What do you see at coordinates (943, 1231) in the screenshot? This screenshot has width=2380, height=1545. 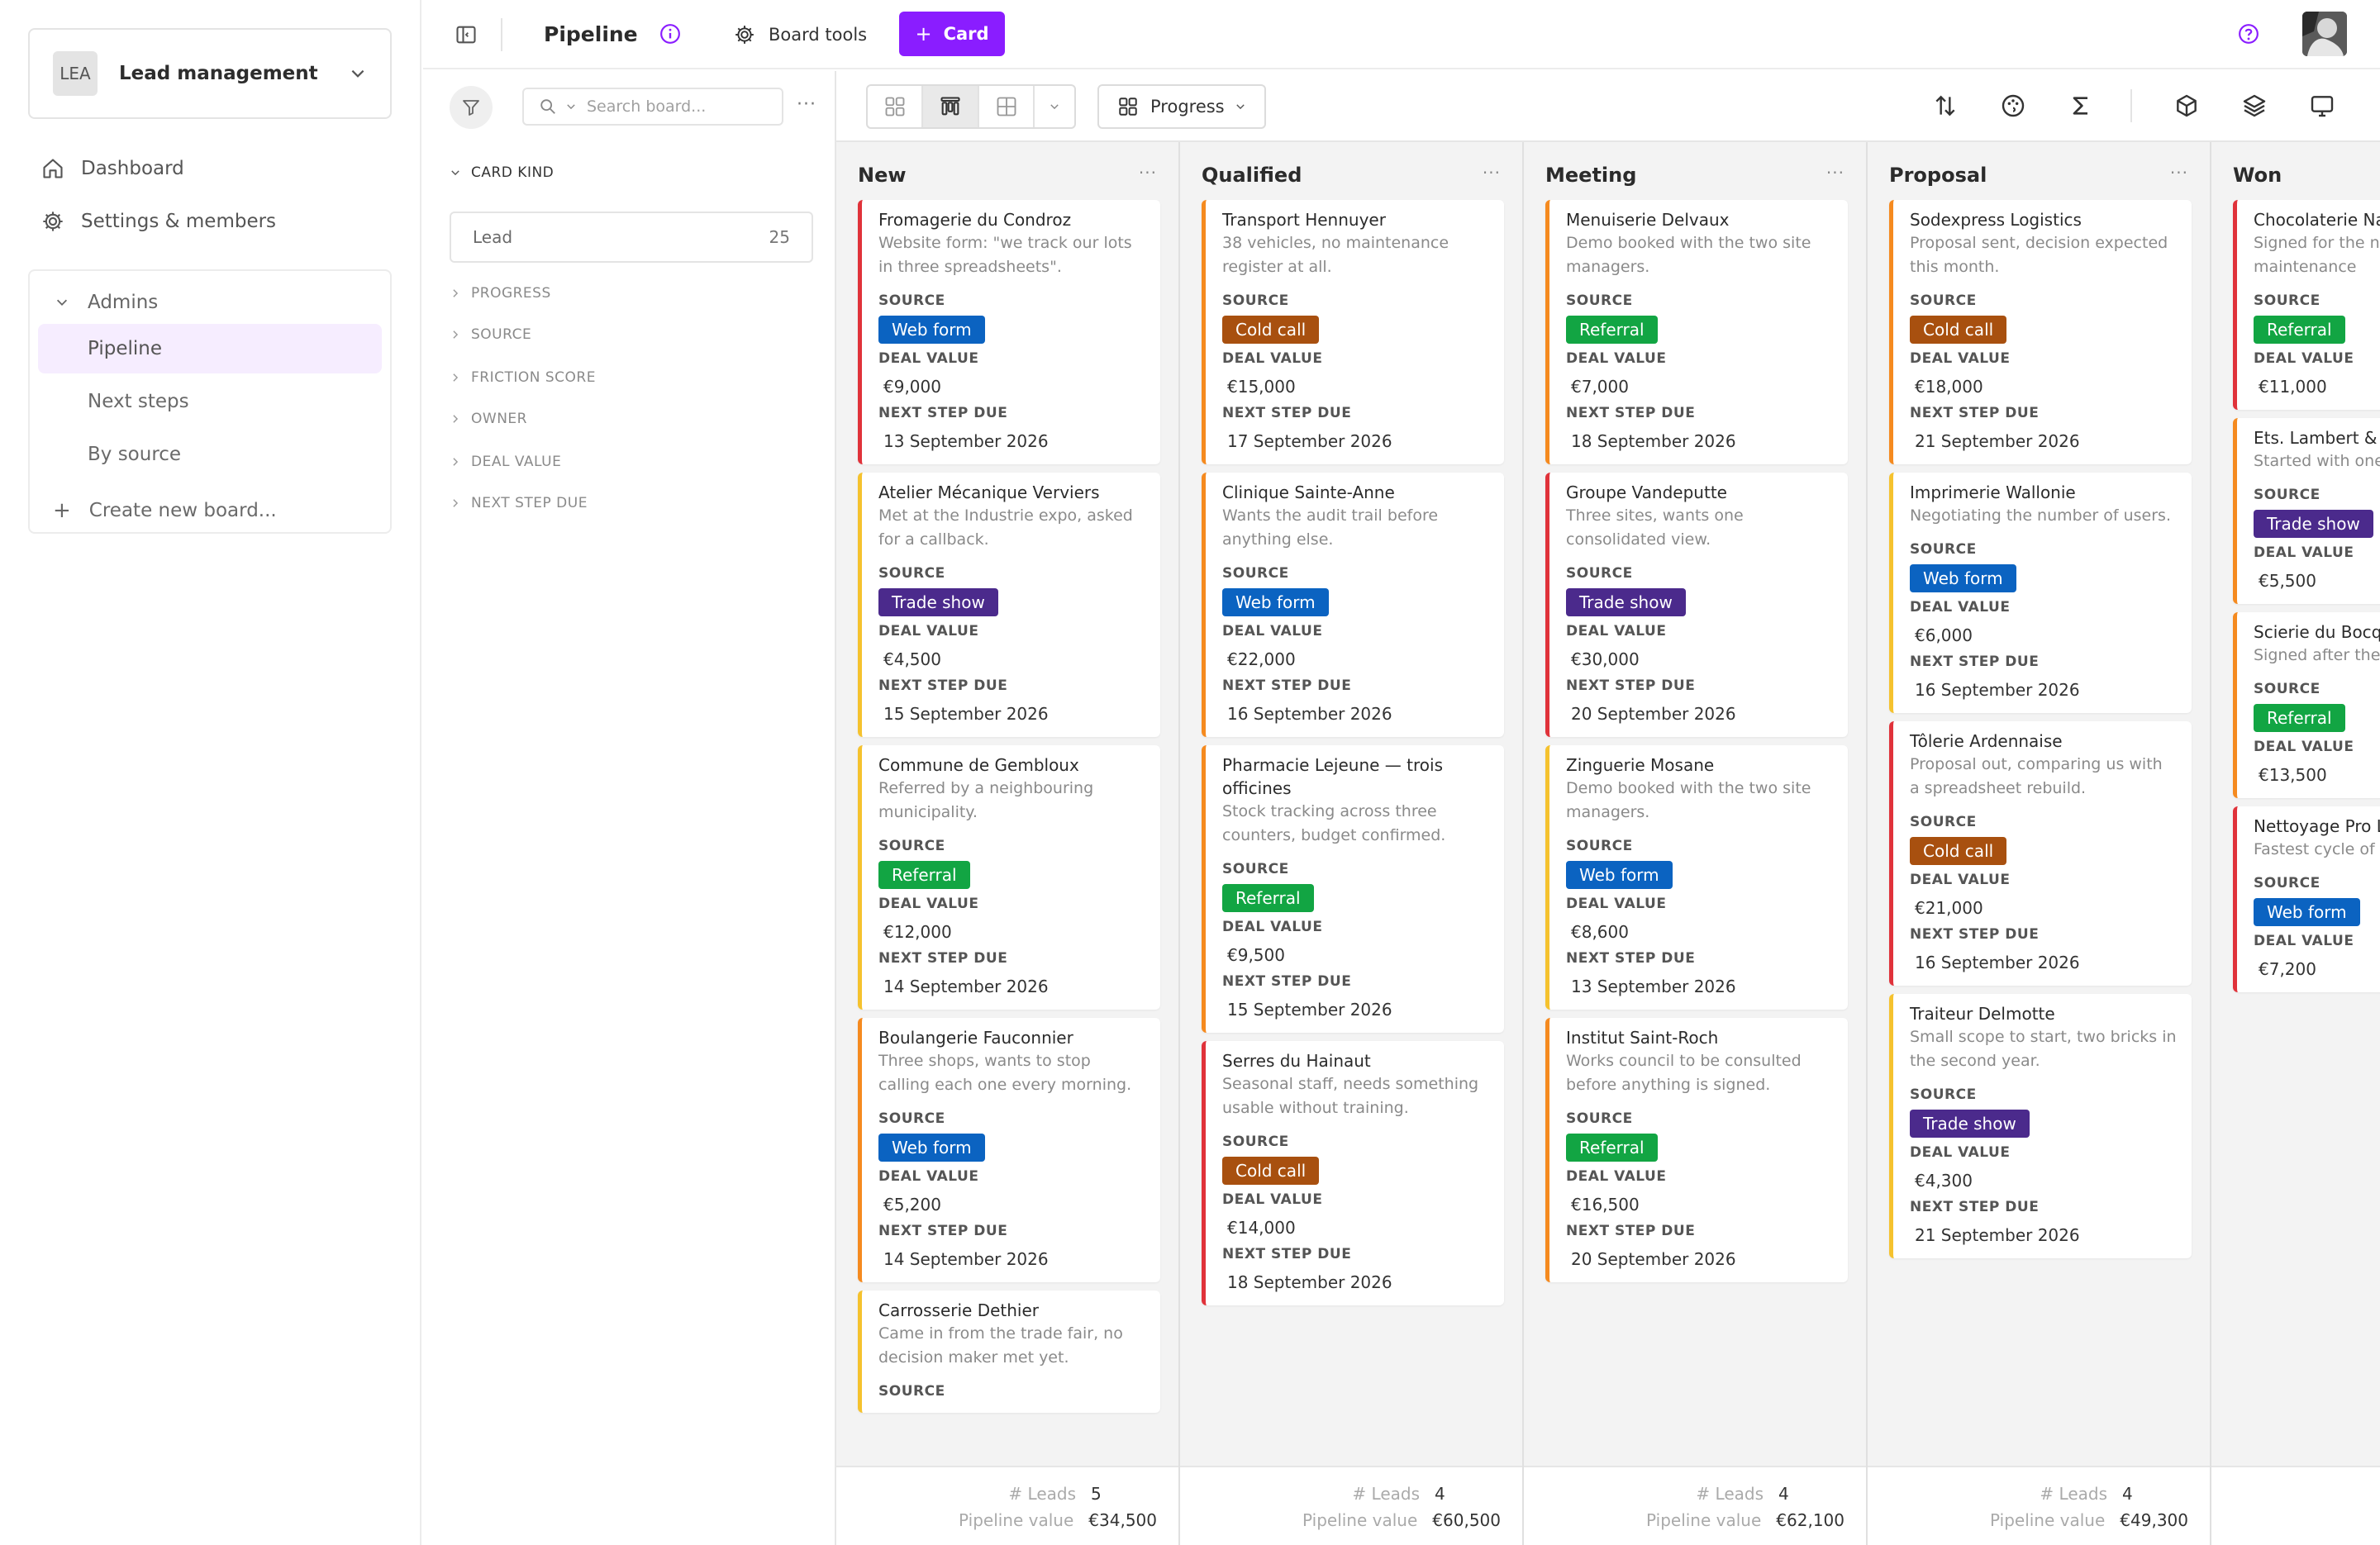 I see `next-step-due-label: NEXT STEP DUE` at bounding box center [943, 1231].